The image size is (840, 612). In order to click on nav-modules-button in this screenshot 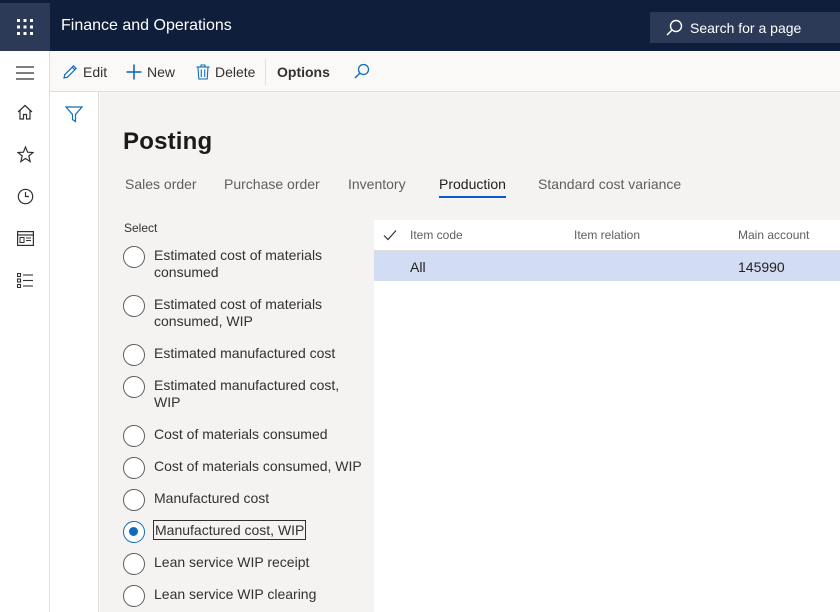, I will do `click(25, 280)`.